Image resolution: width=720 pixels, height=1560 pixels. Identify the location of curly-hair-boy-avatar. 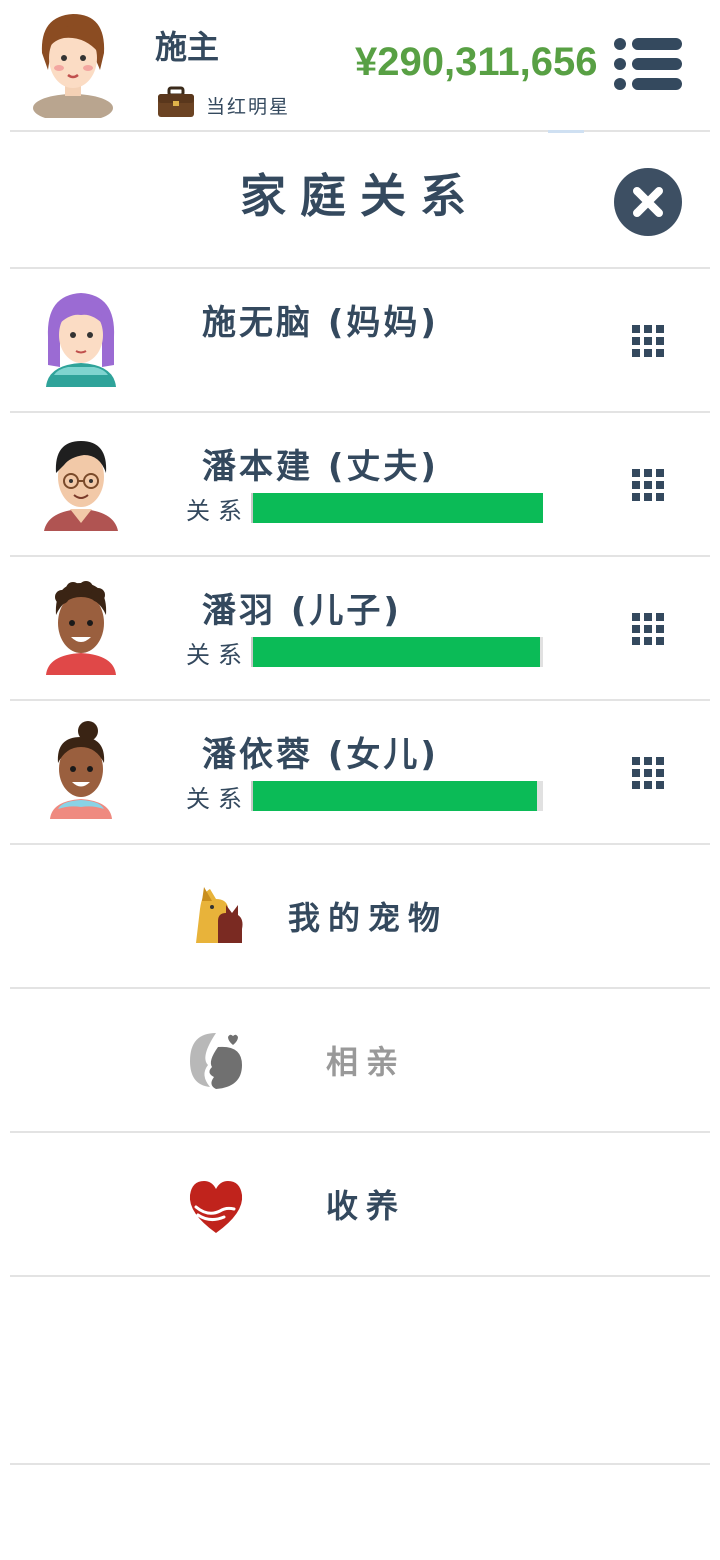
(81, 628).